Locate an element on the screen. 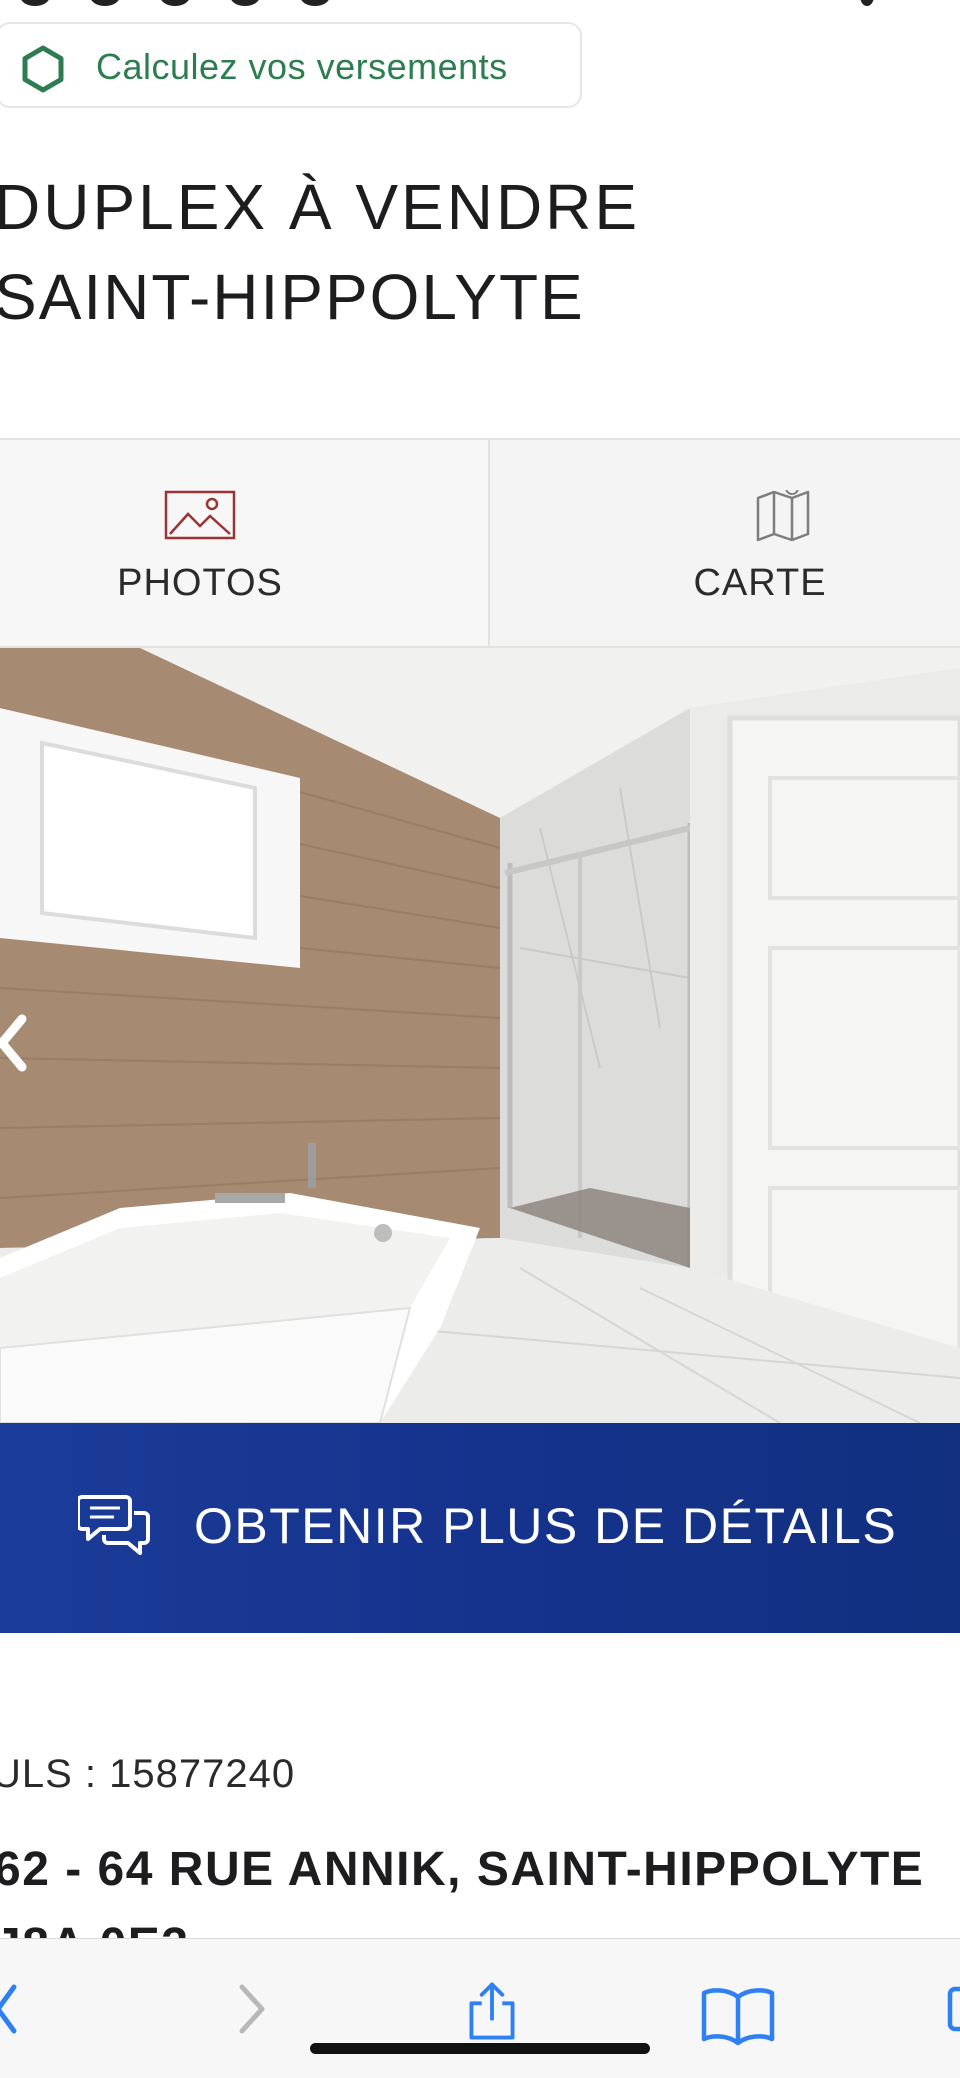 The height and width of the screenshot is (2078, 960). tab-map: CARTE is located at coordinates (725, 543).